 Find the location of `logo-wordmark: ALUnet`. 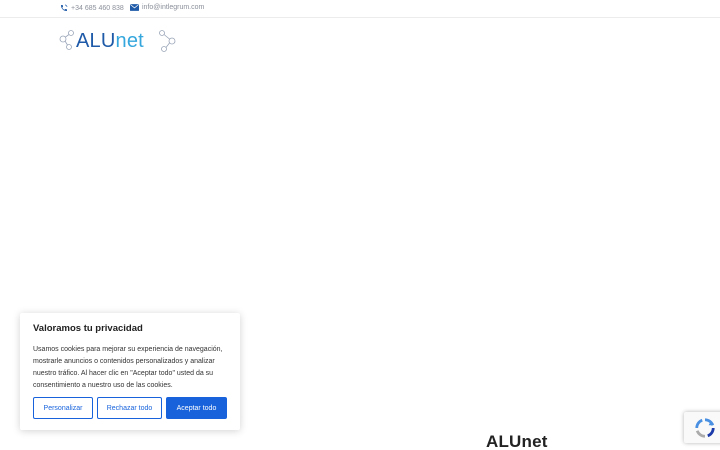

logo-wordmark: ALUnet is located at coordinates (110, 41).